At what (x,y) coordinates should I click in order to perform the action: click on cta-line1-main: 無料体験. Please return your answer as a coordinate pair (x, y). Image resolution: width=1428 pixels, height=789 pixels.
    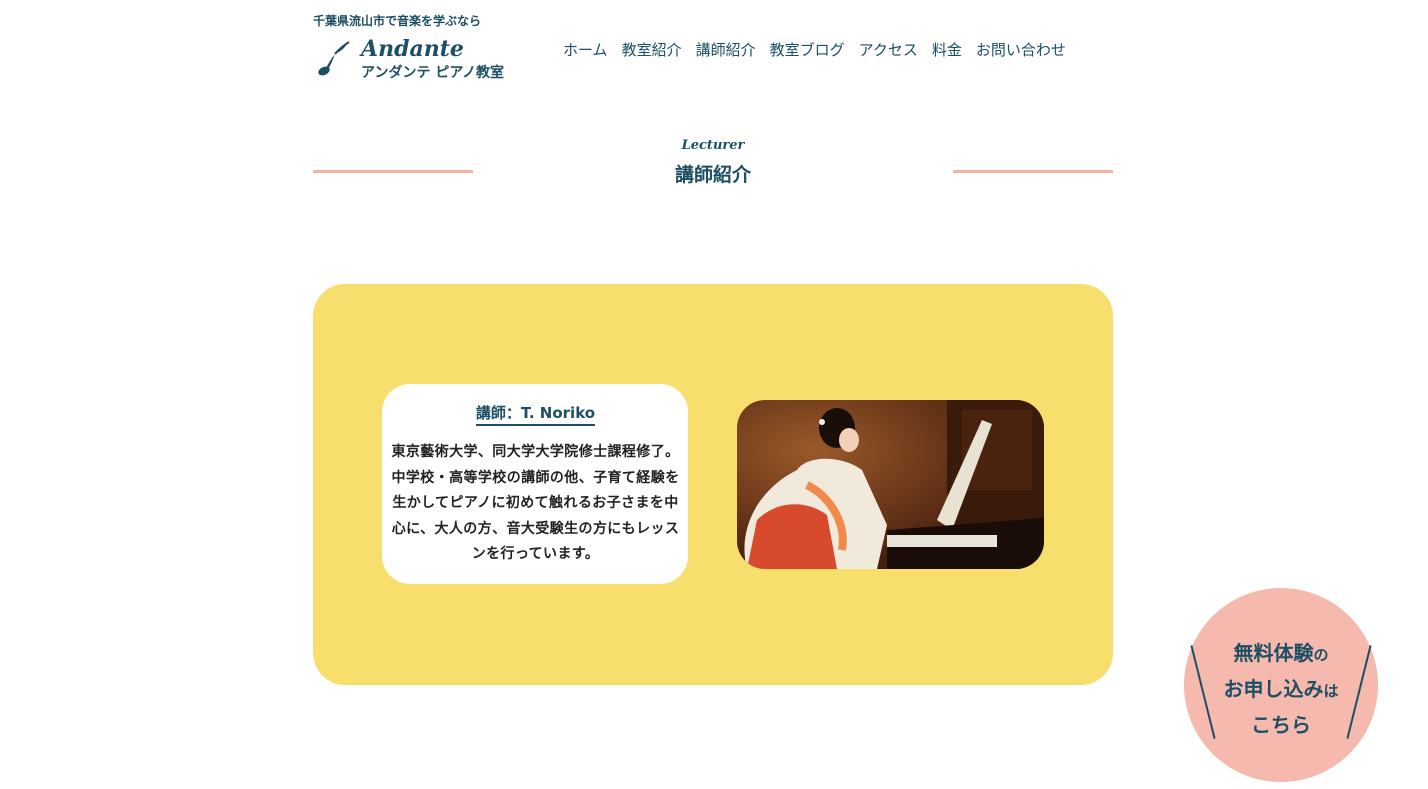
    Looking at the image, I should click on (1273, 653).